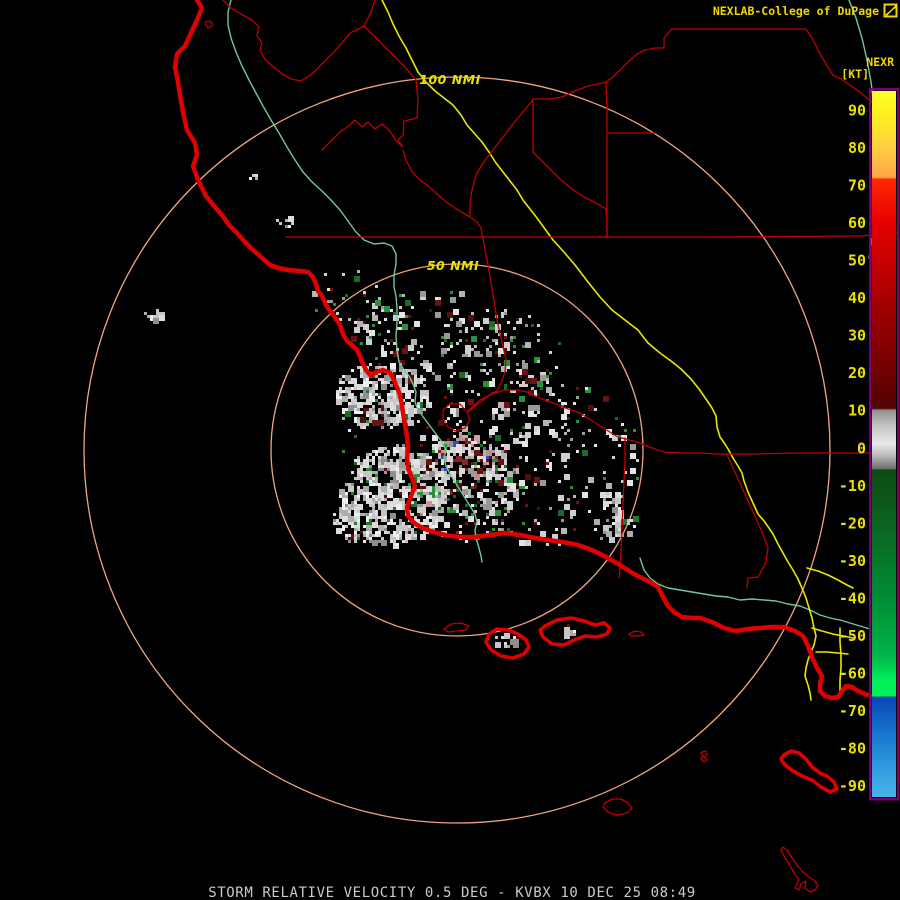 Image resolution: width=900 pixels, height=900 pixels. Describe the element at coordinates (673, 422) in the screenshot. I see `county-border-line` at that location.